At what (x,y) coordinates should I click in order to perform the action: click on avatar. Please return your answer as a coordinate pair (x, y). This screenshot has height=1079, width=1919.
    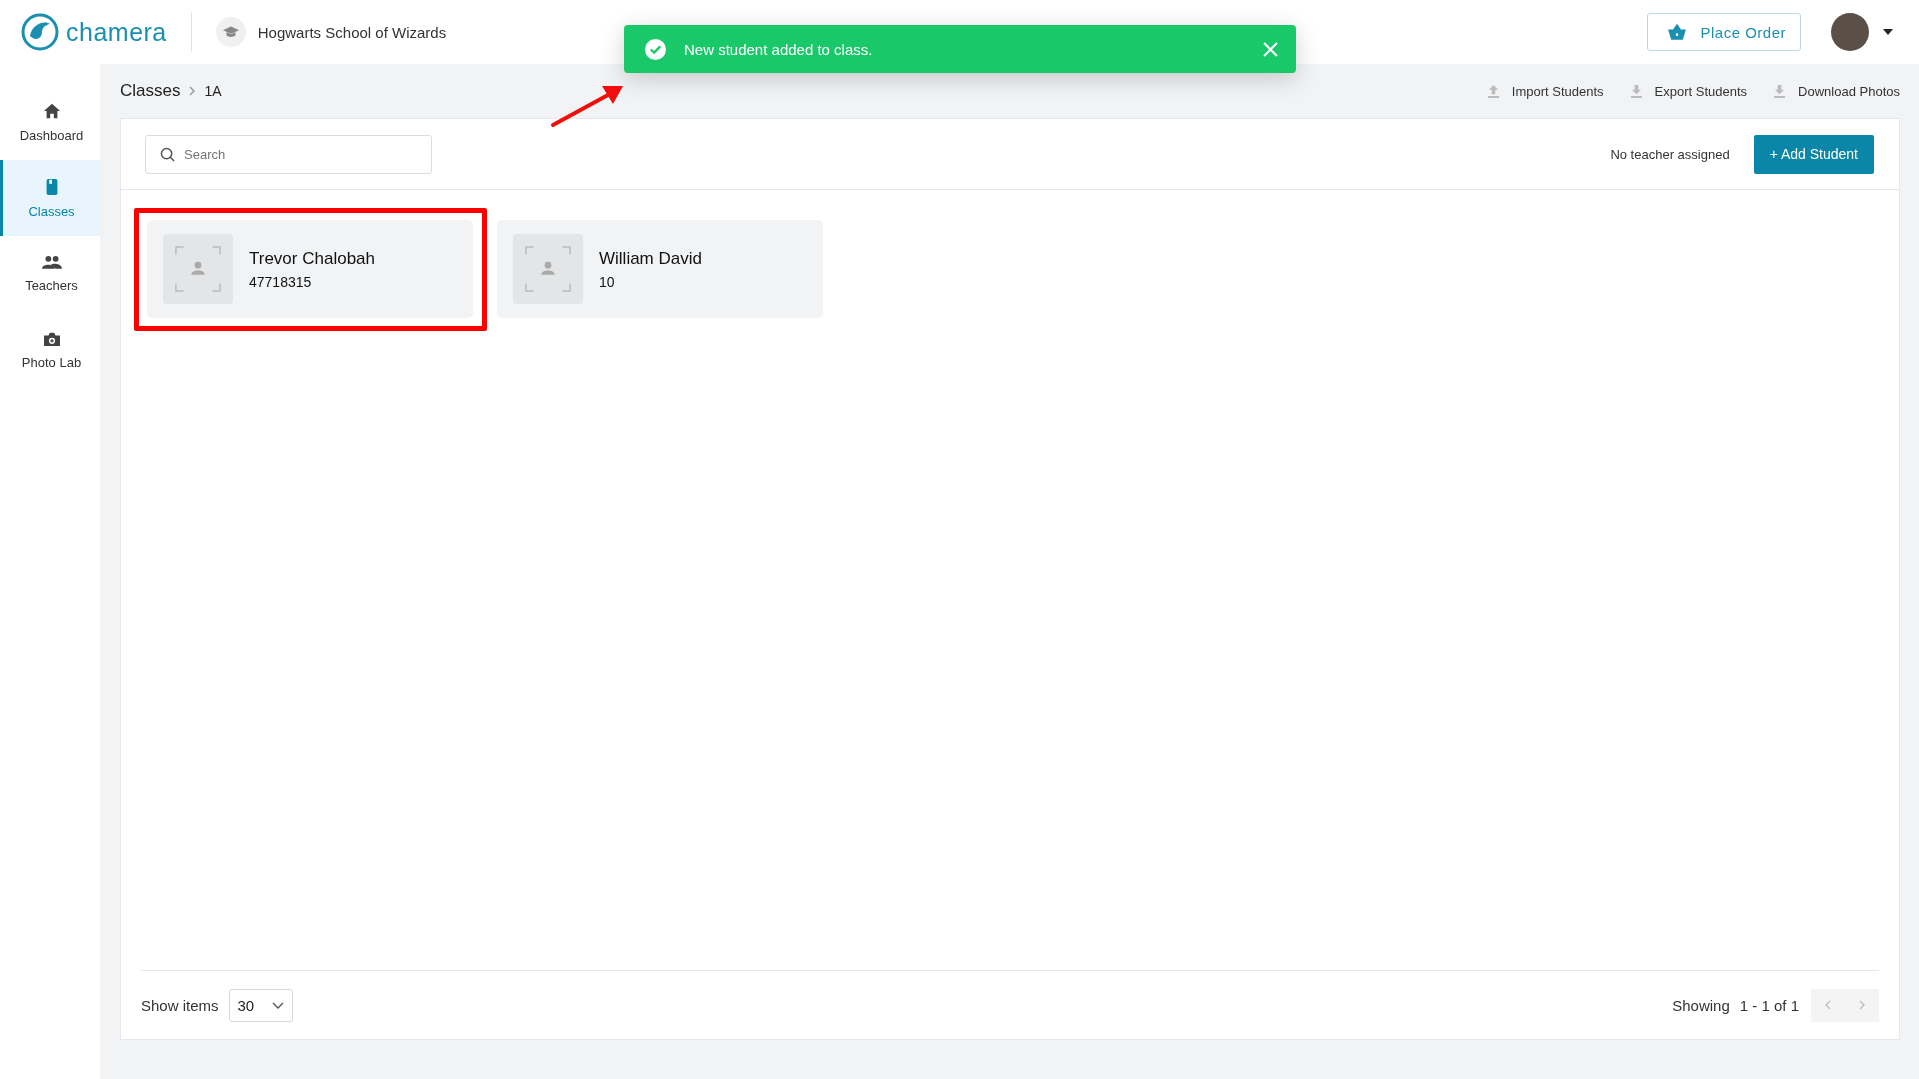
    Looking at the image, I should click on (1850, 32).